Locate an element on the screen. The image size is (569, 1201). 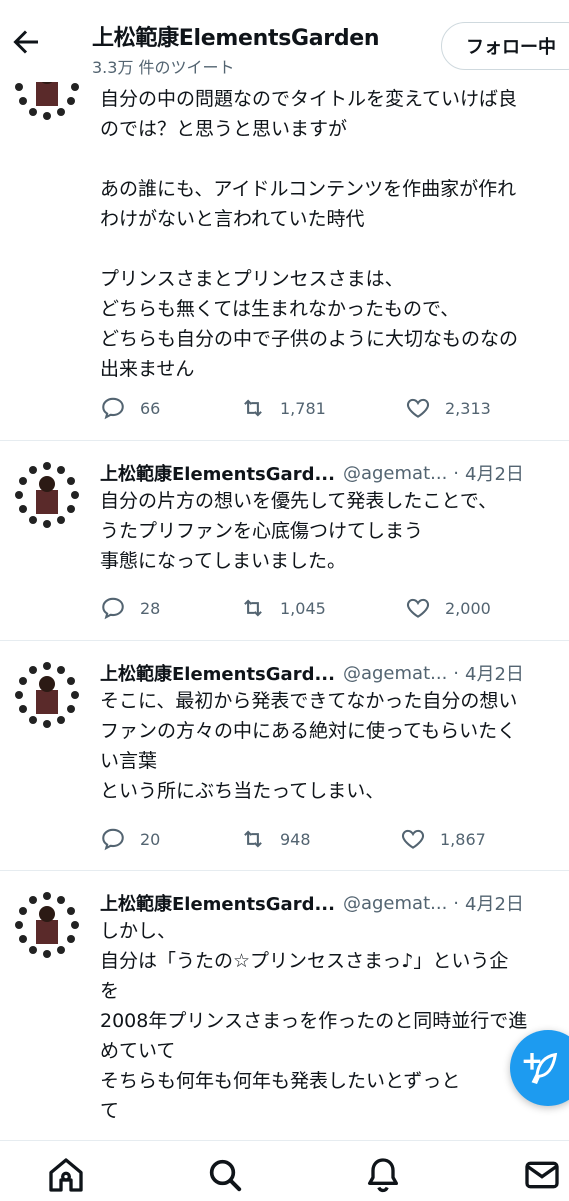
nav-notifications is located at coordinates (383, 1175).